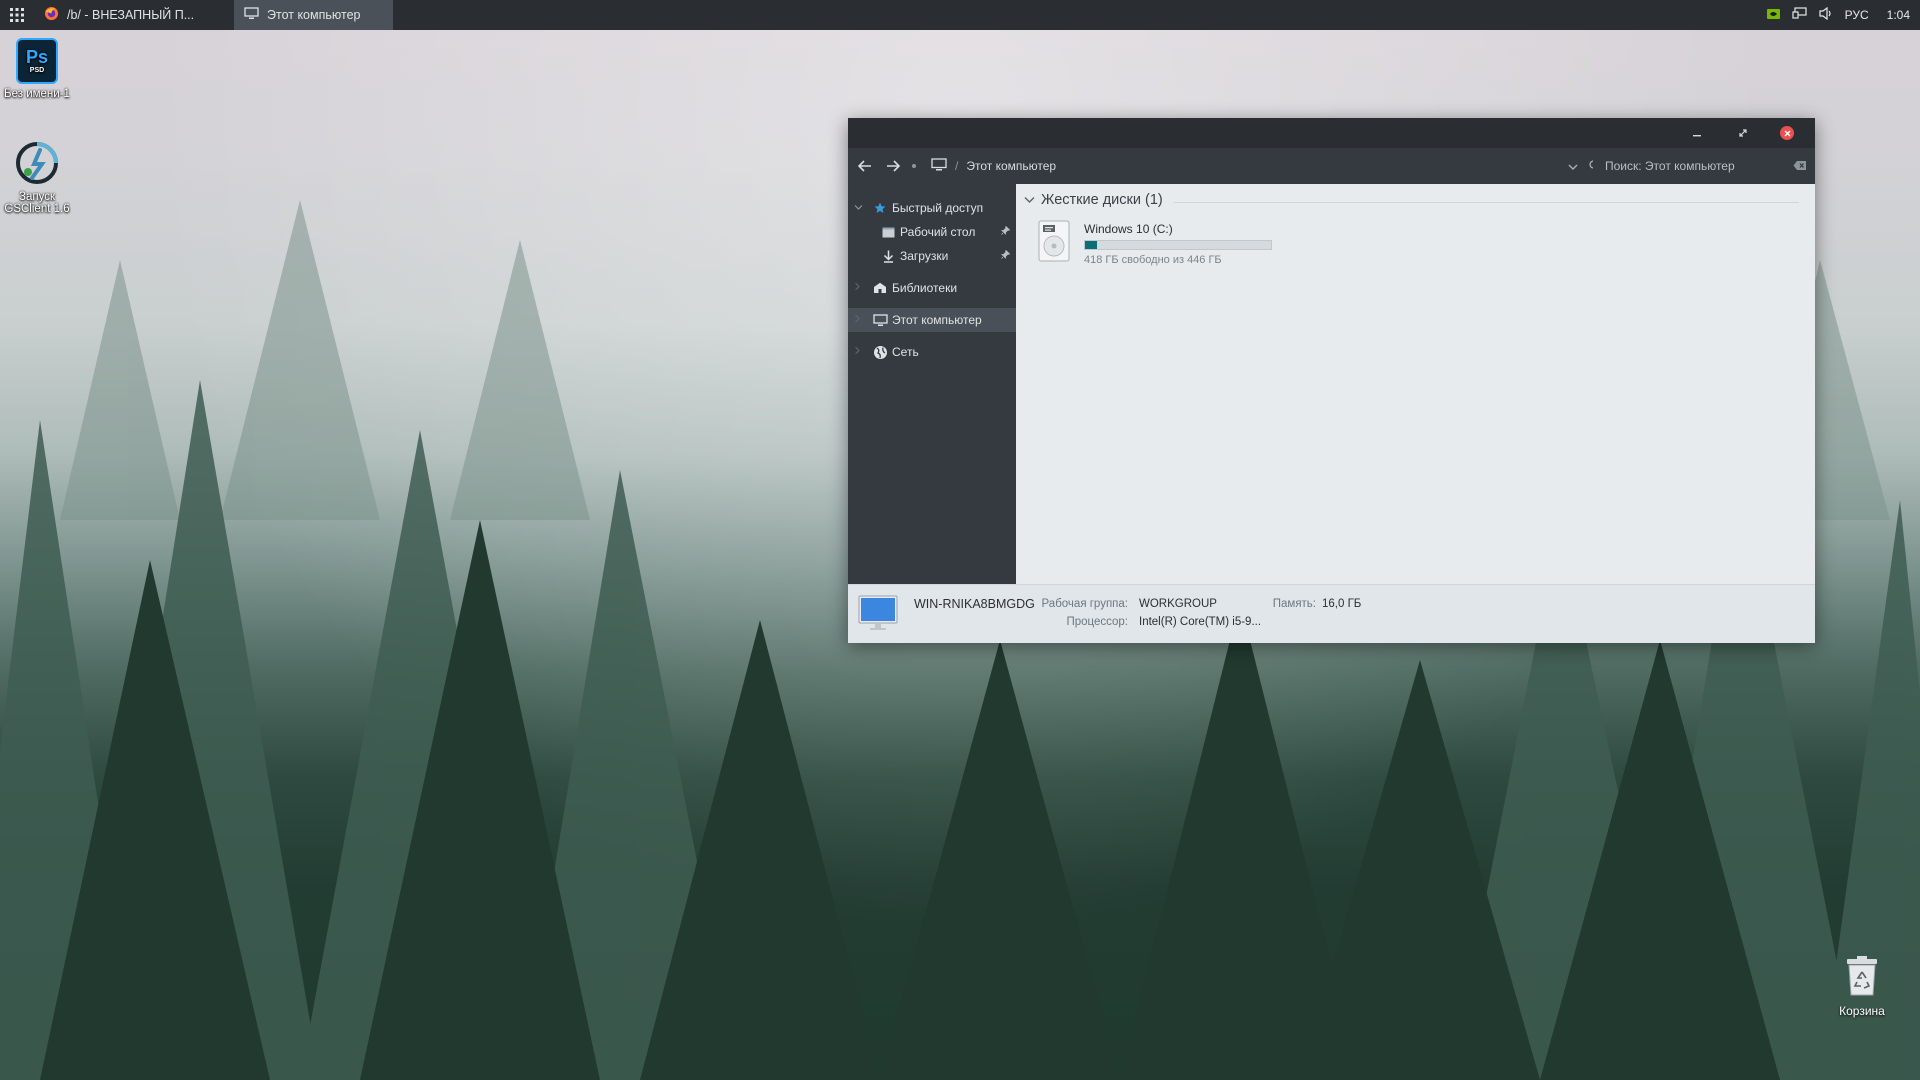  Describe the element at coordinates (878, 615) in the screenshot. I see `computer-large-icon` at that location.